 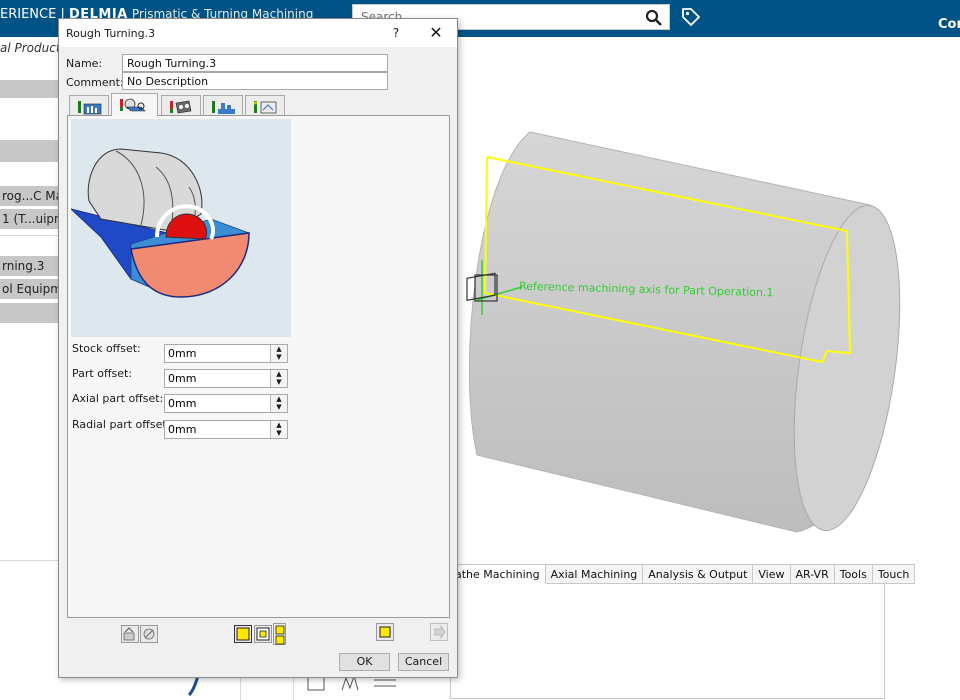 I want to click on tab-axial-machining: Axial Machining, so click(x=594, y=574).